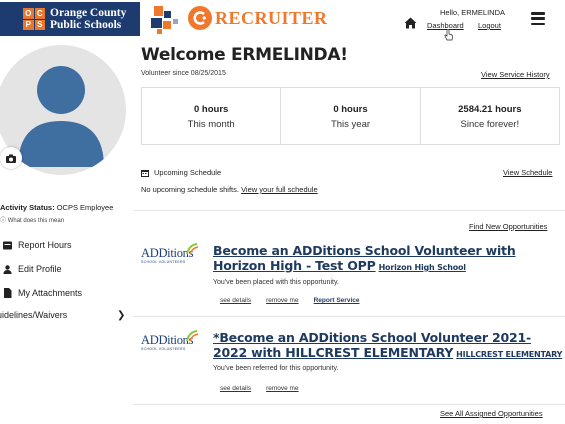 This screenshot has height=424, width=565. What do you see at coordinates (473, 12) in the screenshot?
I see `greeting: Hello, ERMELINDA` at bounding box center [473, 12].